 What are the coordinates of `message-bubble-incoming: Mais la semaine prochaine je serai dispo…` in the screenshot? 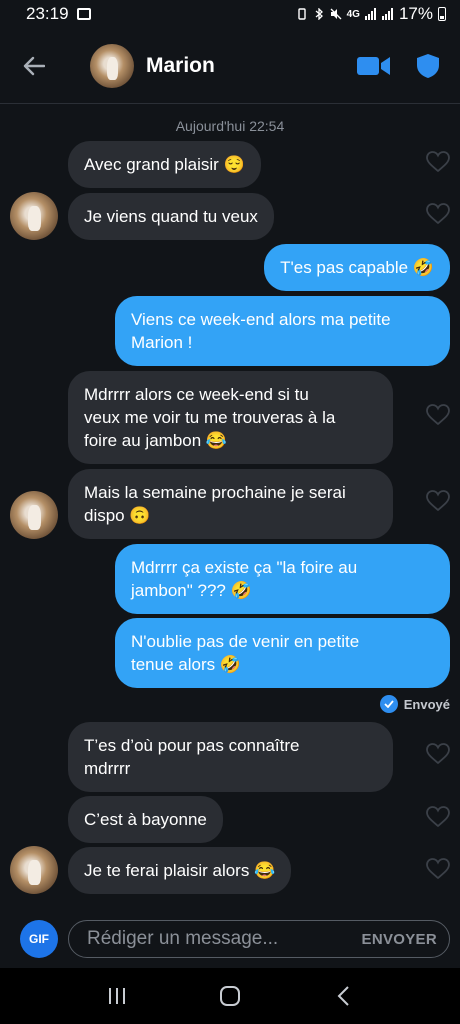 It's located at (230, 504).